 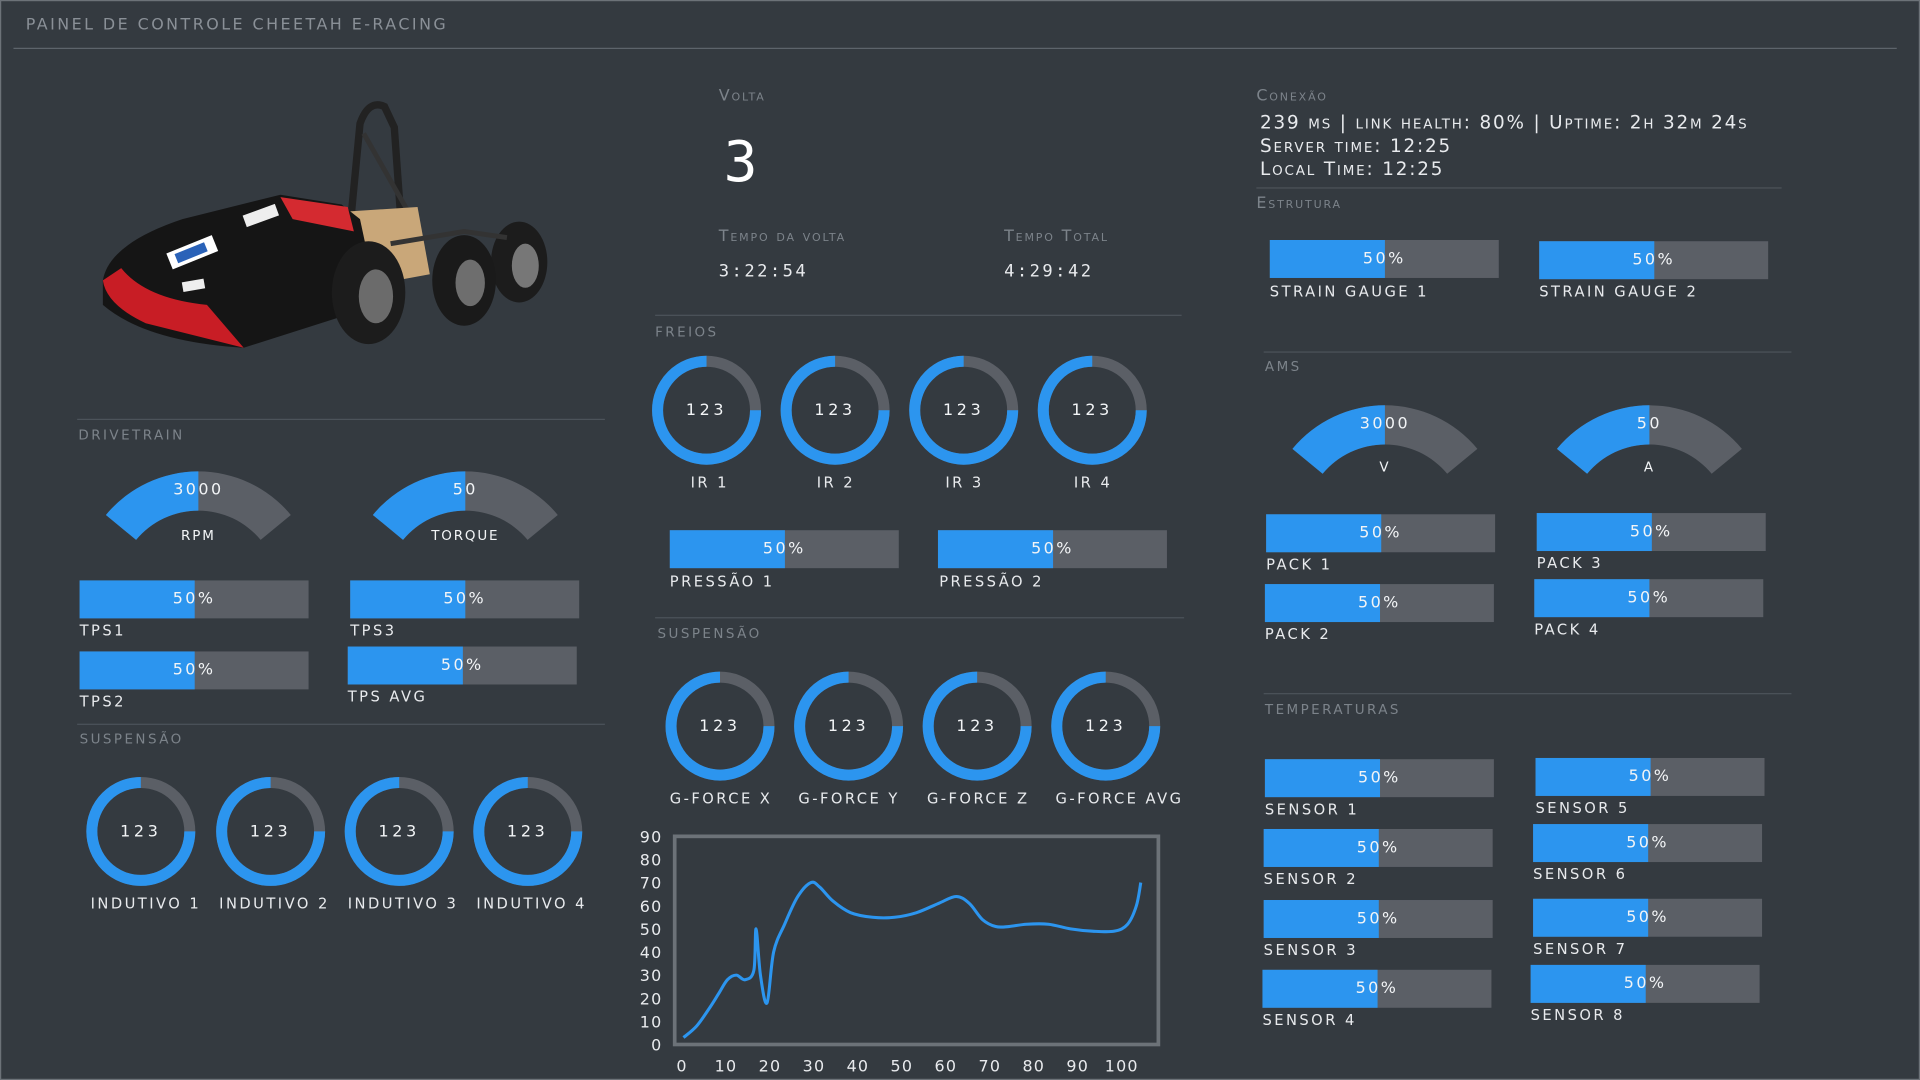 What do you see at coordinates (964, 482) in the screenshot?
I see `ir-3-label: IR 3` at bounding box center [964, 482].